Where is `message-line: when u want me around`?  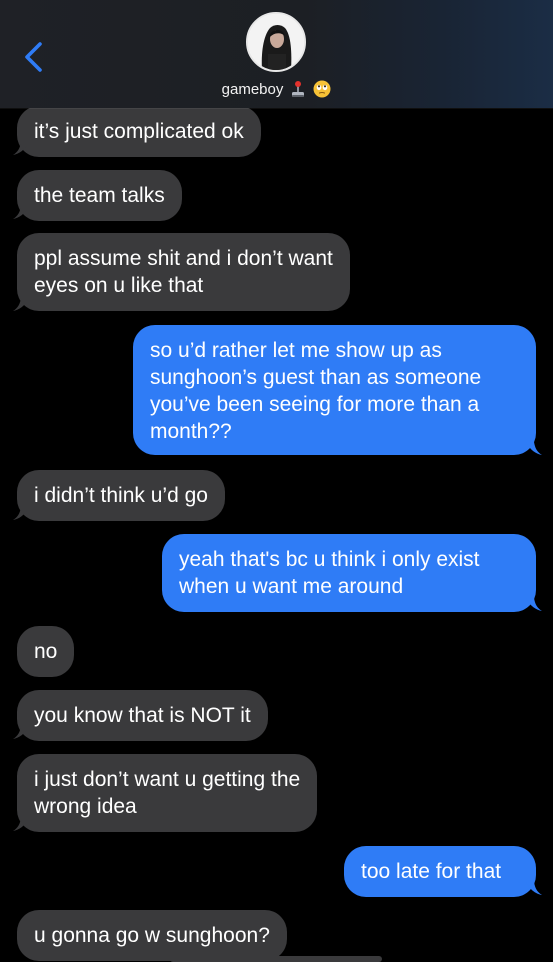
message-line: when u want me around is located at coordinates (291, 586).